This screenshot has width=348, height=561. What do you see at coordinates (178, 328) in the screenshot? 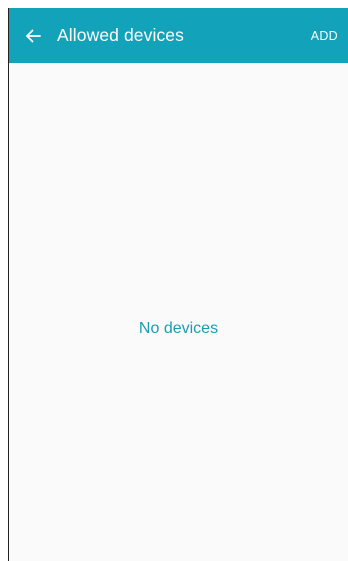
I see `empty-state-message: No devices` at bounding box center [178, 328].